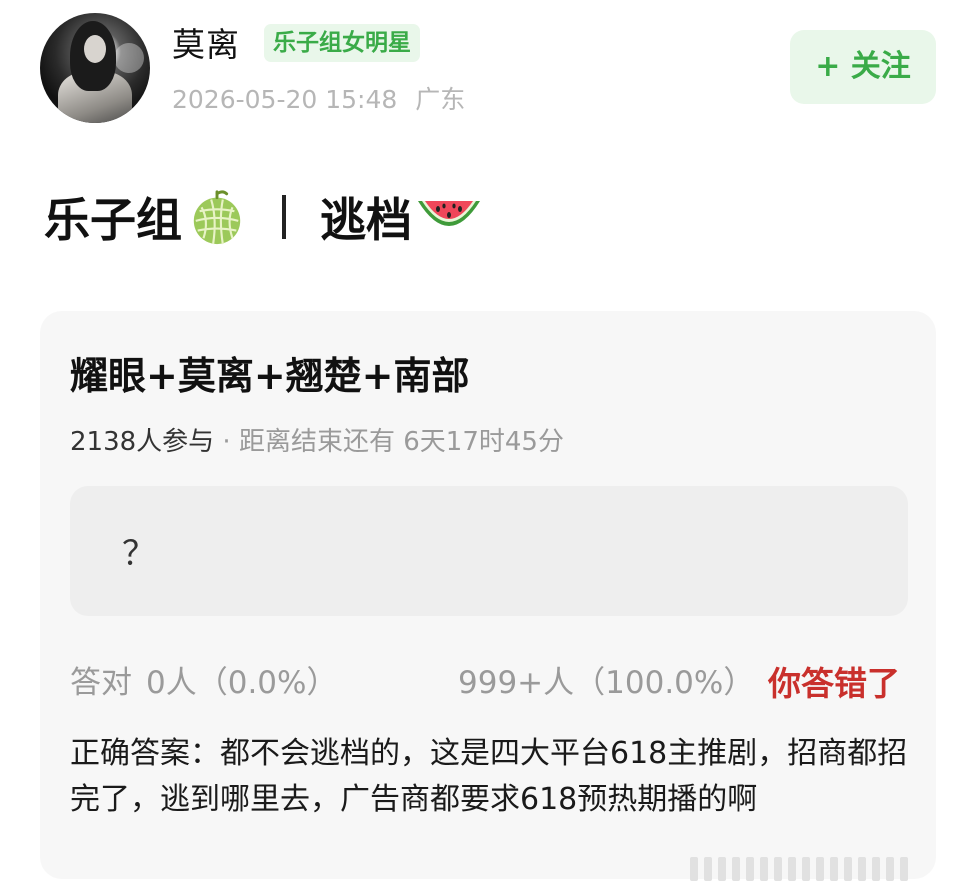 The image size is (976, 893). Describe the element at coordinates (242, 683) in the screenshot. I see `correct-count: 0人（0.0%）` at that location.